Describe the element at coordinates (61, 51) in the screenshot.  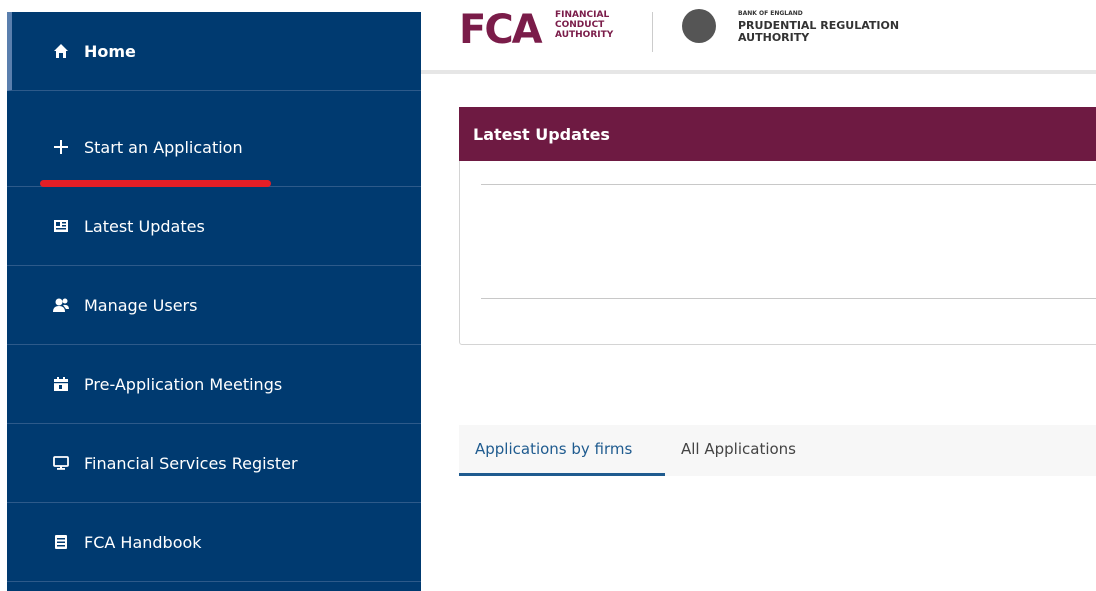
I see `home-icon` at that location.